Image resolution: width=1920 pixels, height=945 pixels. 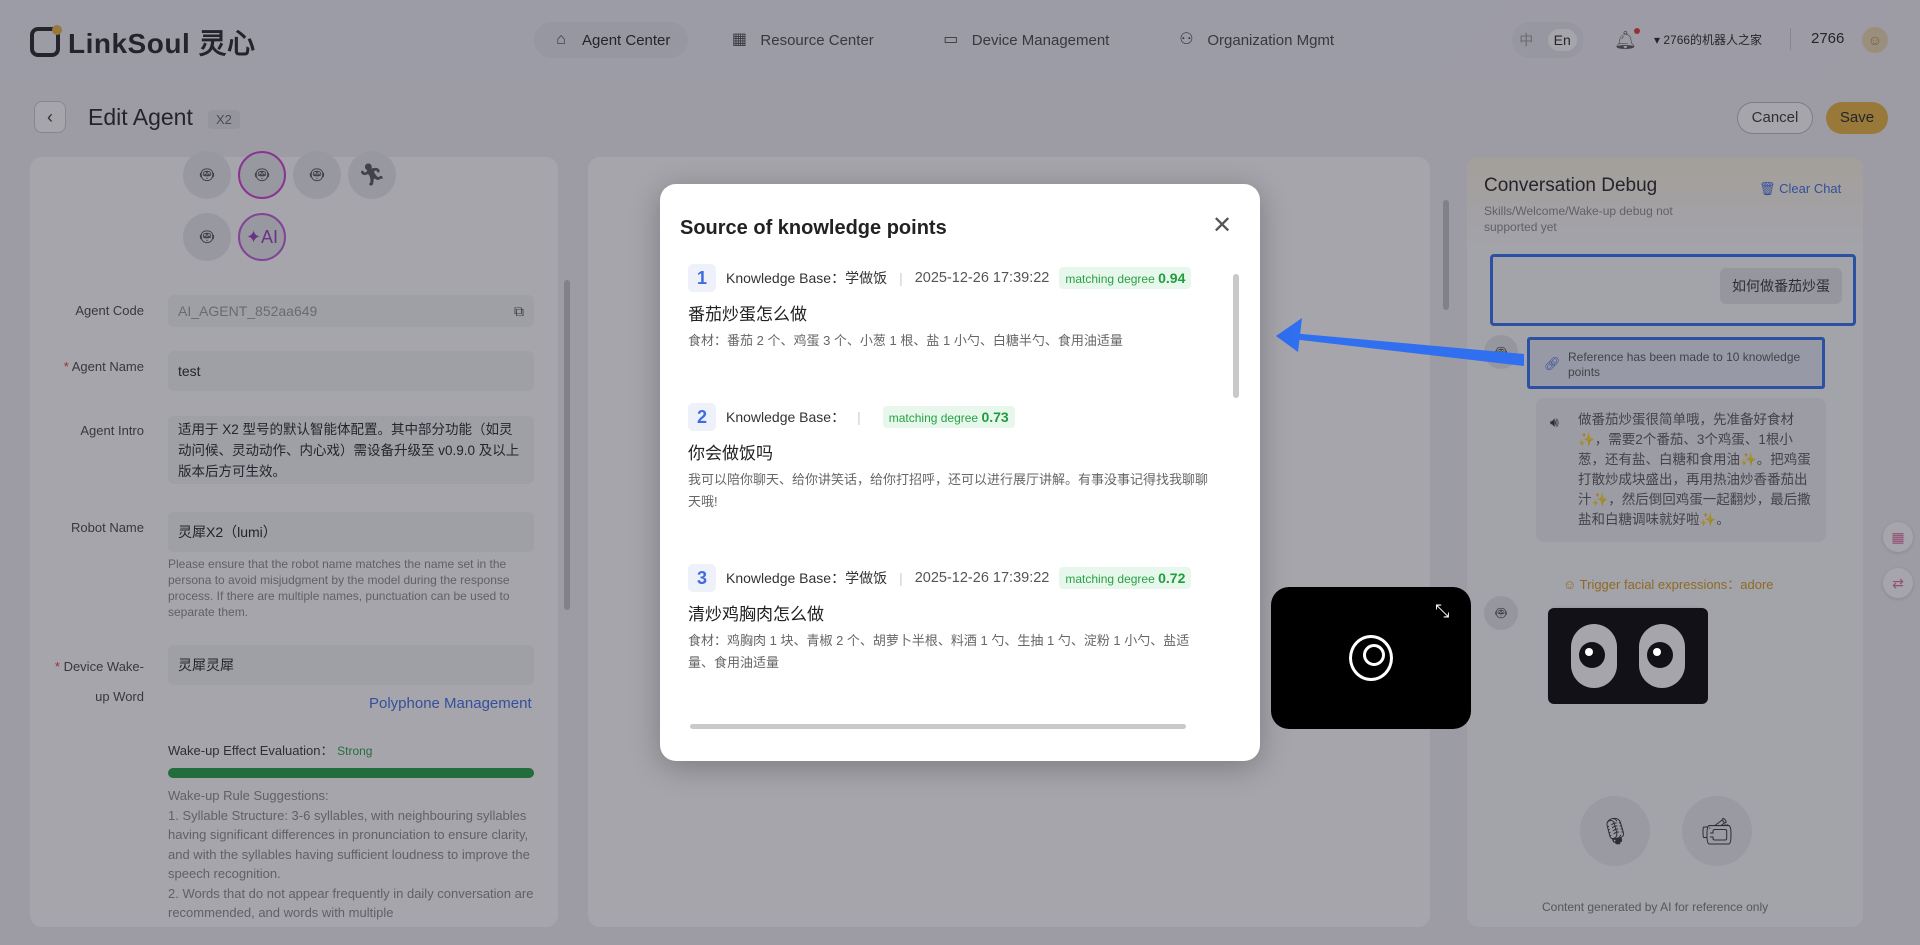 I want to click on modal-horizontal-scrollbar, so click(x=956, y=726).